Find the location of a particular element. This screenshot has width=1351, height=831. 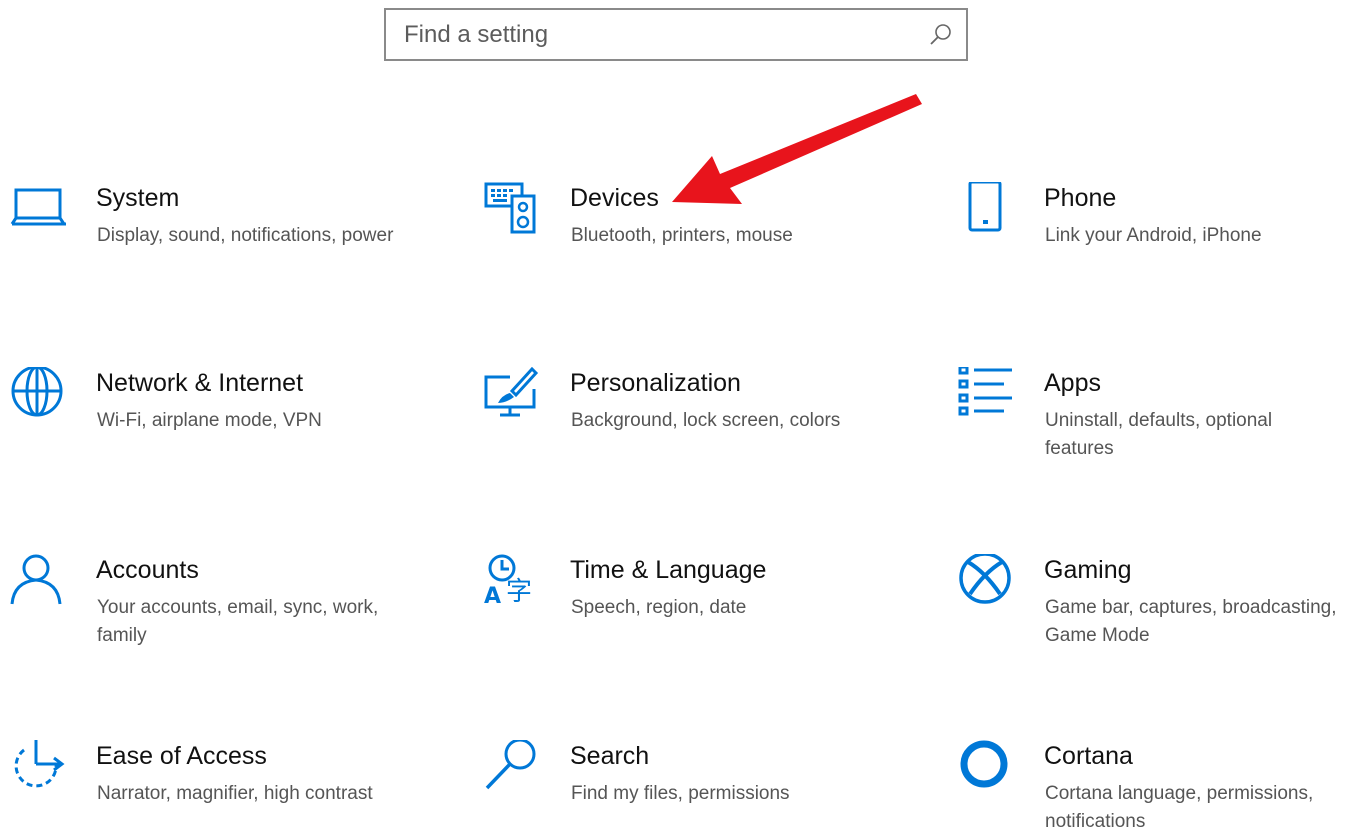

svg-text: A is located at coordinates (492, 596).